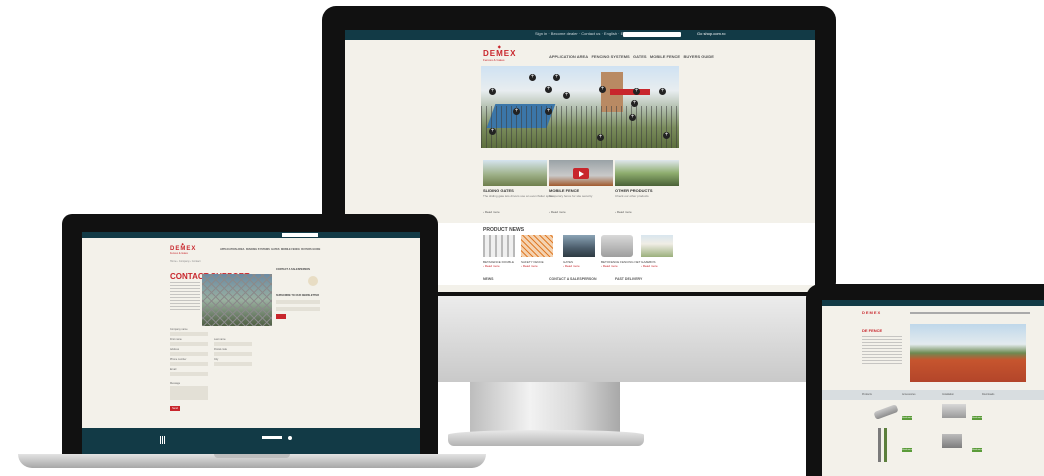 The image size is (1044, 476). What do you see at coordinates (908, 394) in the screenshot?
I see `tab-accessories: Accessories` at bounding box center [908, 394].